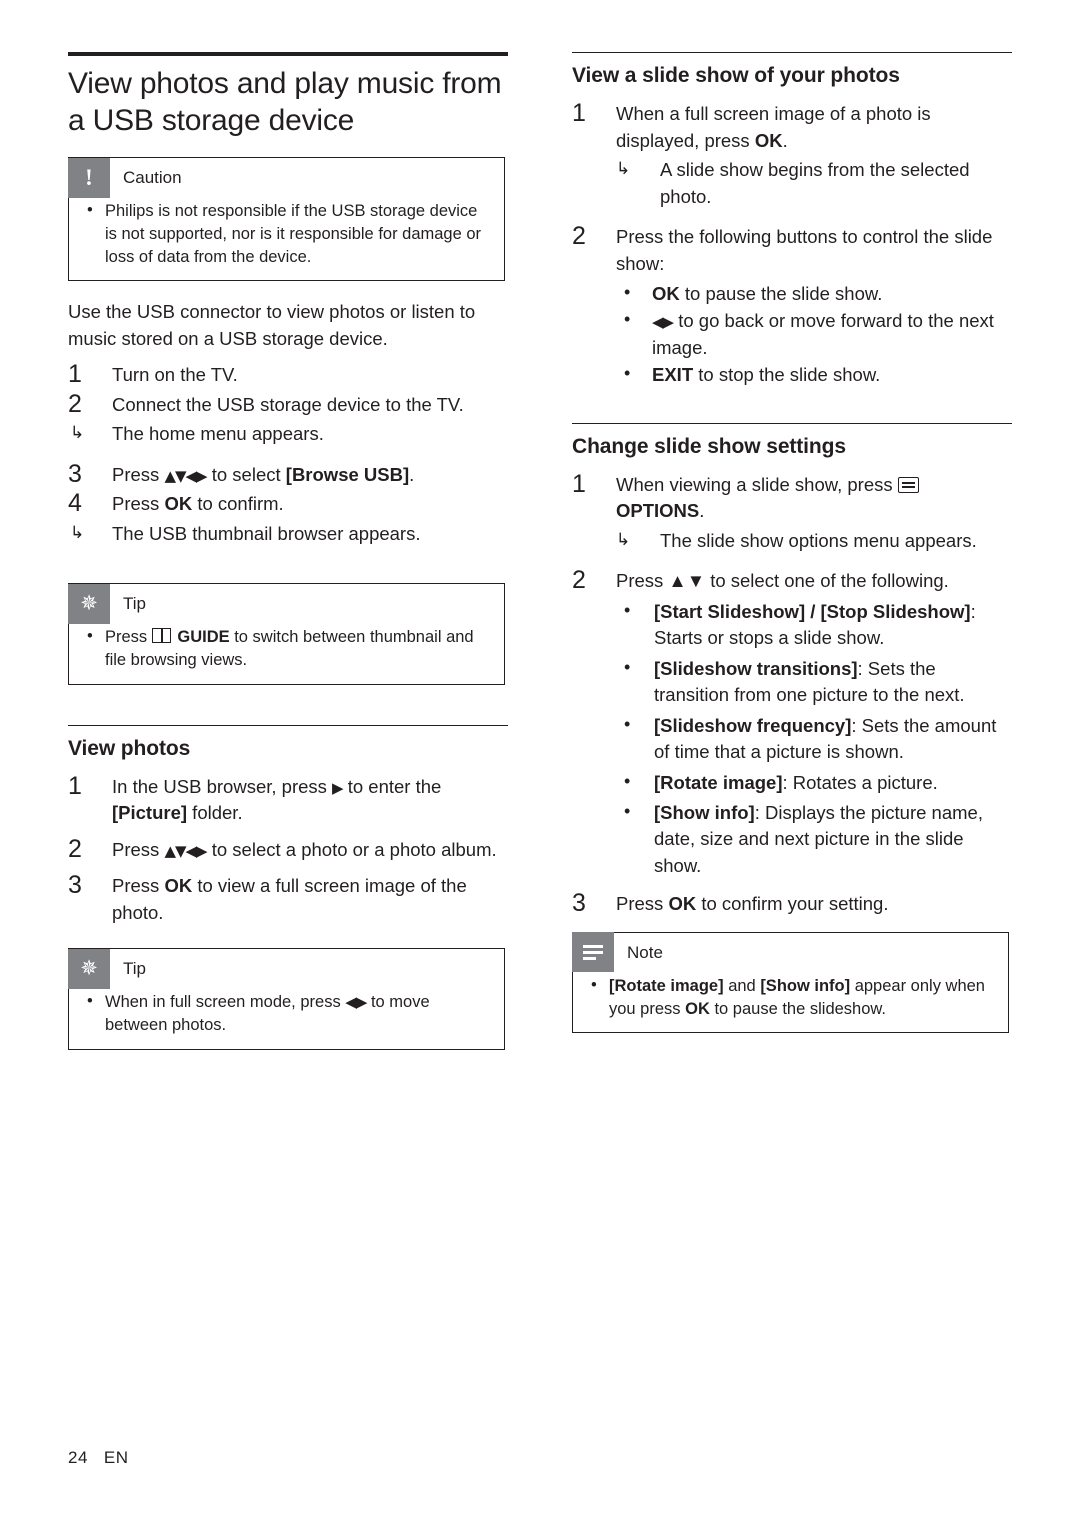 This screenshot has height=1526, width=1080. What do you see at coordinates (288, 474) in the screenshot?
I see `list-item: 3 Press ▲▼◀▶ to select [Browse USB].` at bounding box center [288, 474].